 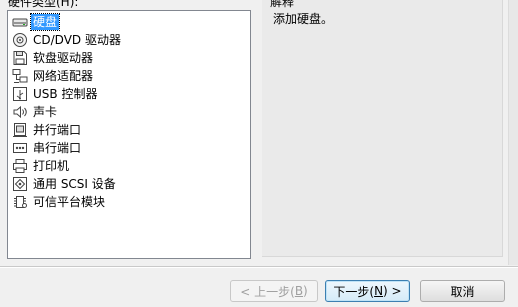 I want to click on back-button-text: < 上一步(, so click(x=267, y=291).